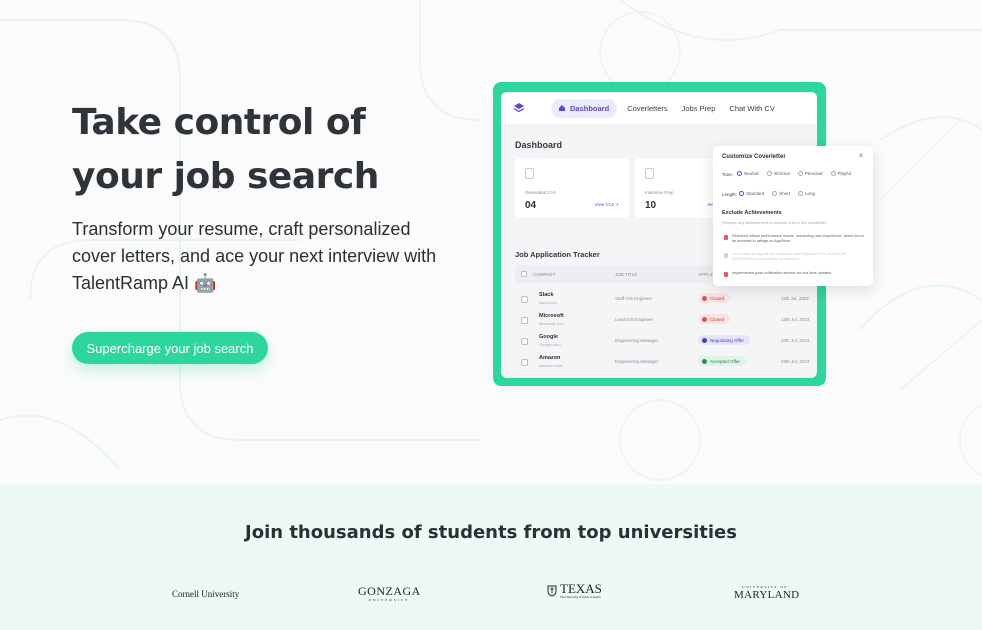 The image size is (982, 630). What do you see at coordinates (634, 298) in the screenshot?
I see `job-title: Staff iOS Engineer` at bounding box center [634, 298].